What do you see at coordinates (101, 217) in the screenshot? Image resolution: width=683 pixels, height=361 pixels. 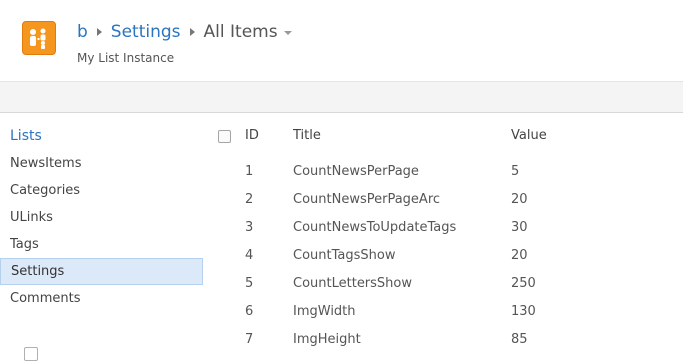 I see `nav-item-ulinks: ULinks` at bounding box center [101, 217].